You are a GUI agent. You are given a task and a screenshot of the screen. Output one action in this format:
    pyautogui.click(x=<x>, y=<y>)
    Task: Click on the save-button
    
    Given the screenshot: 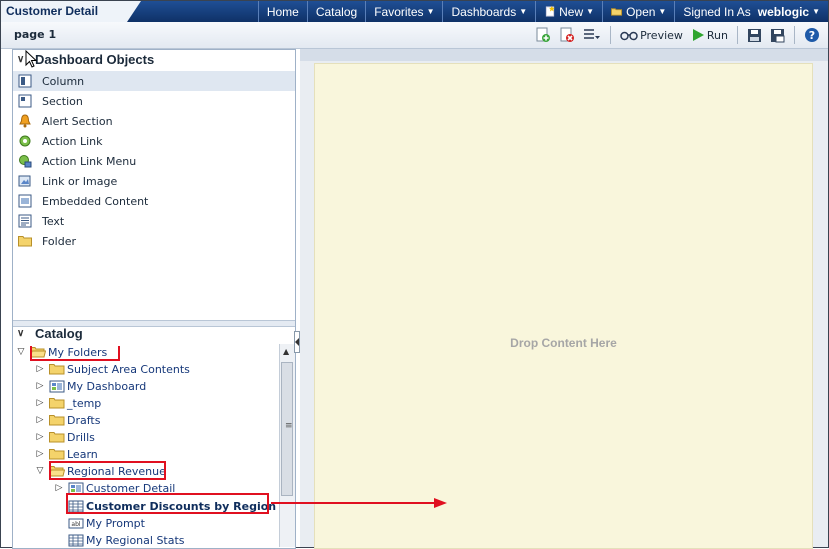 What is the action you would take?
    pyautogui.click(x=754, y=35)
    